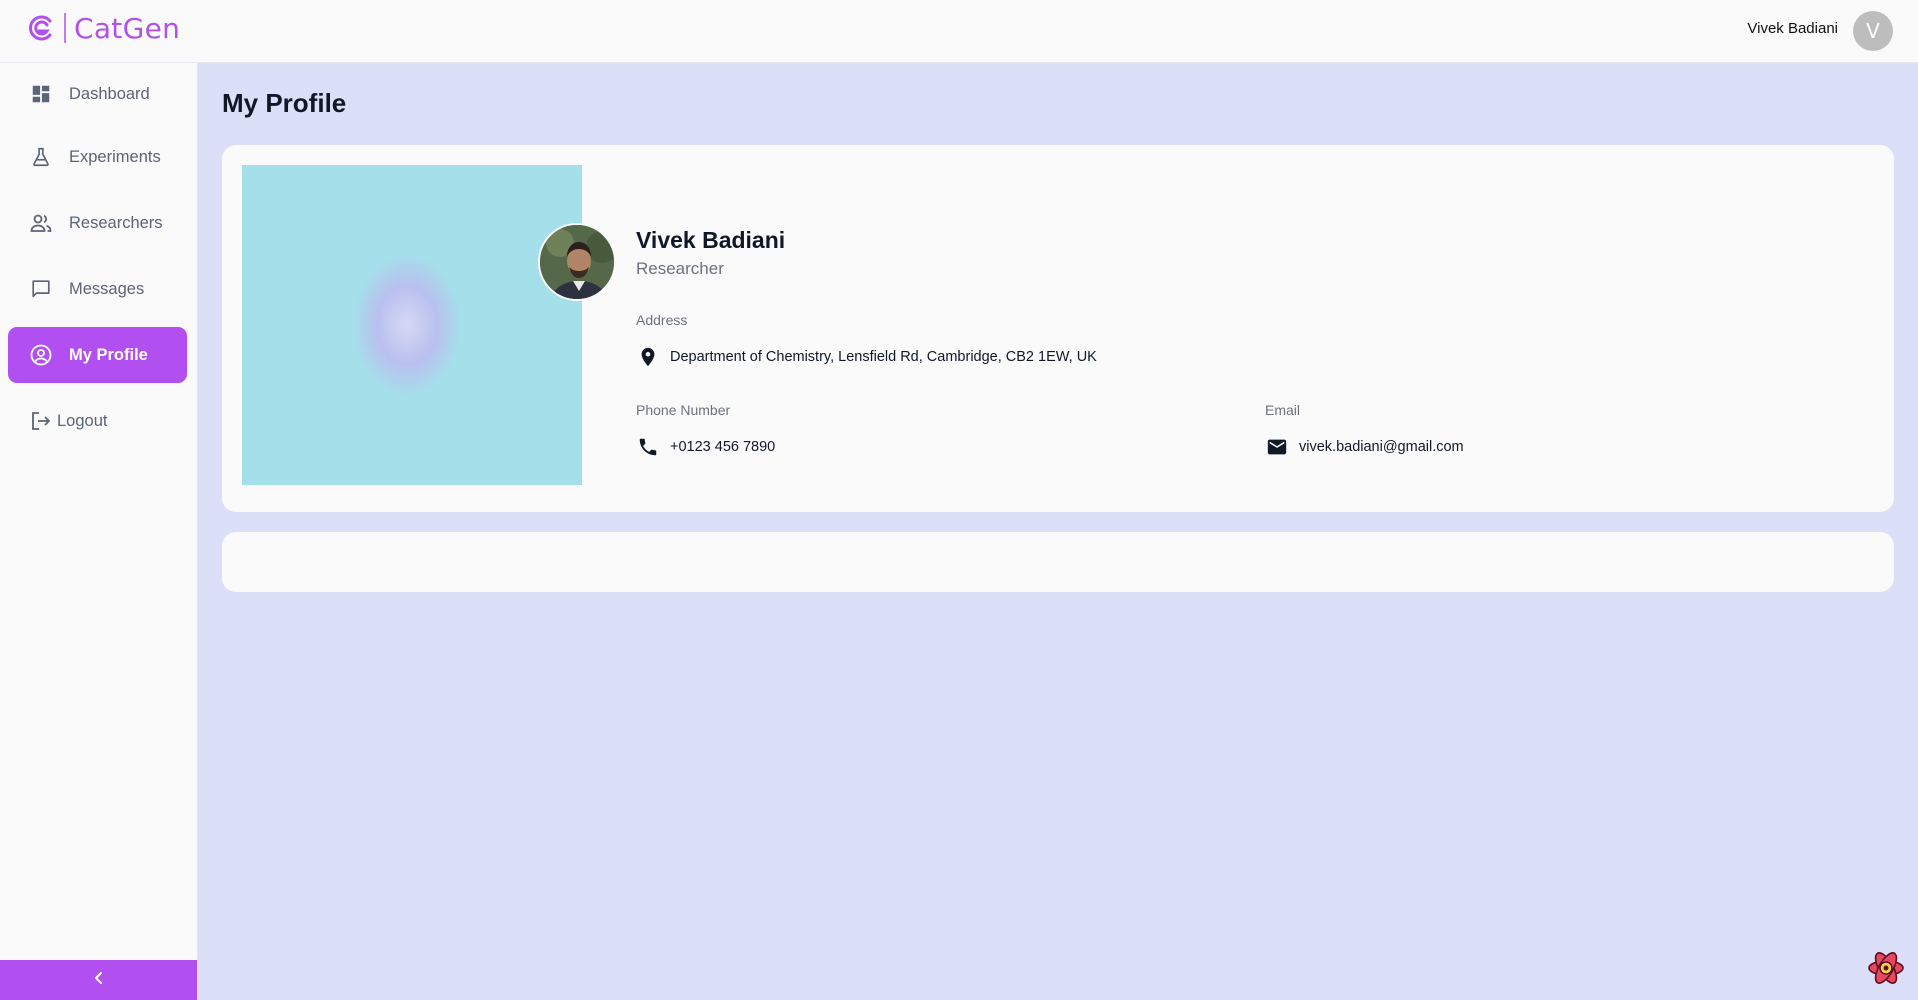 The height and width of the screenshot is (1000, 1918). I want to click on sidebar-item-researchers: Researchers, so click(97, 223).